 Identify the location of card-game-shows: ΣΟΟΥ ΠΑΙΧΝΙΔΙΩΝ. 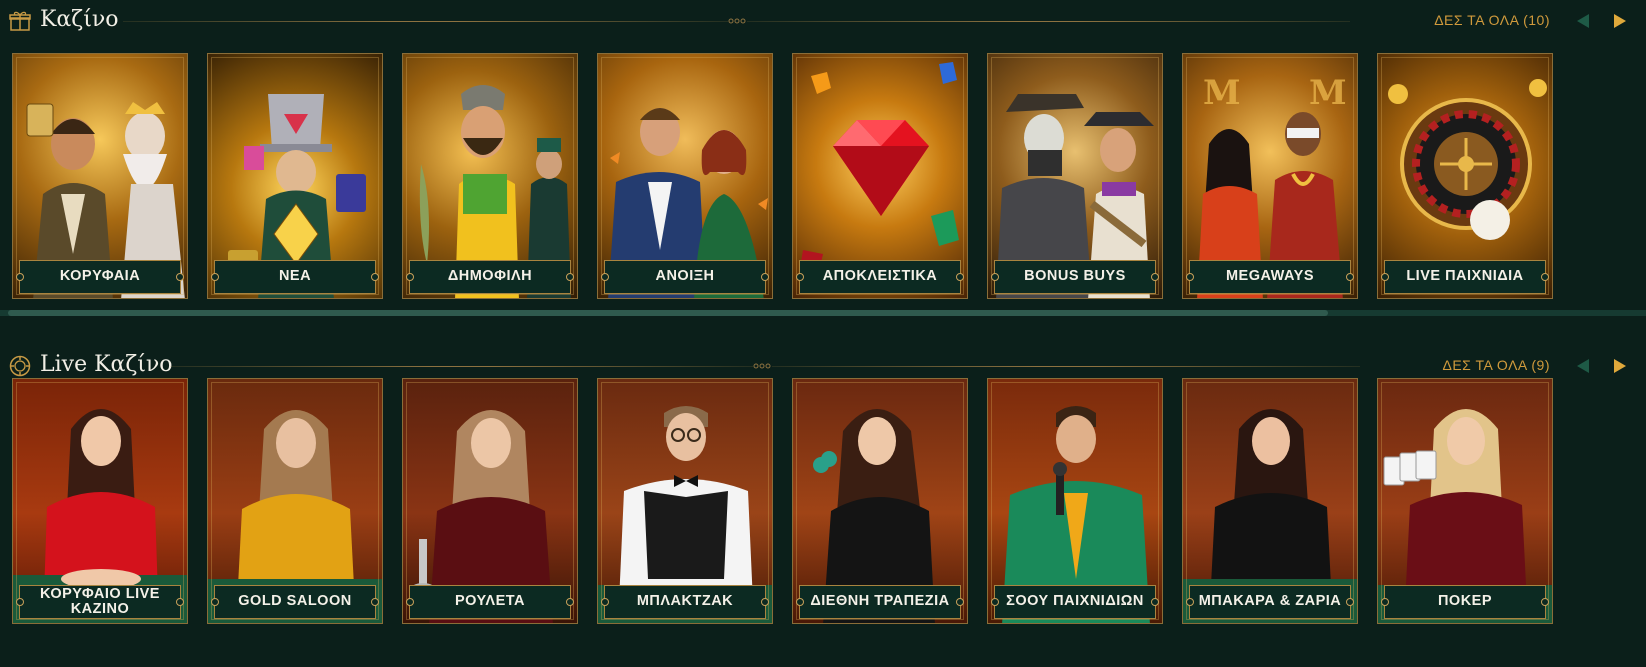
(1075, 501).